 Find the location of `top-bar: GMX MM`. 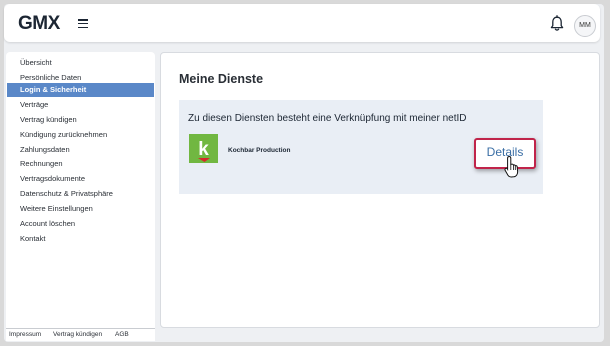

top-bar: GMX MM is located at coordinates (302, 23).